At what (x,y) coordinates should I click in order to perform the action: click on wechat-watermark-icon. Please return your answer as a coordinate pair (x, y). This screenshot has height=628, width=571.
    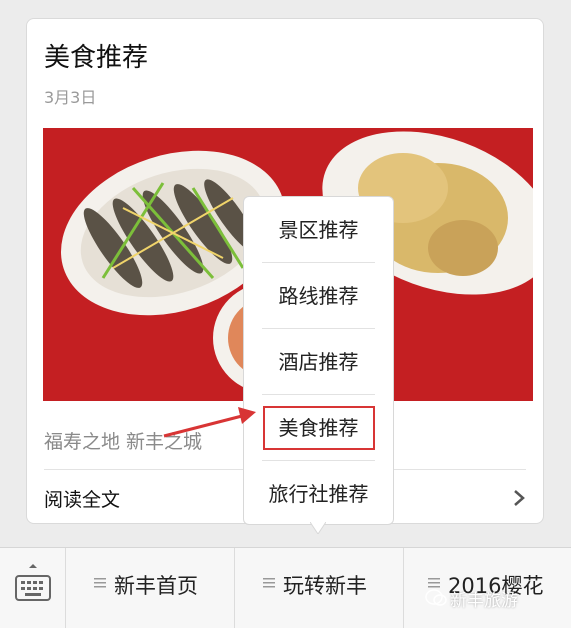
    Looking at the image, I should click on (436, 597).